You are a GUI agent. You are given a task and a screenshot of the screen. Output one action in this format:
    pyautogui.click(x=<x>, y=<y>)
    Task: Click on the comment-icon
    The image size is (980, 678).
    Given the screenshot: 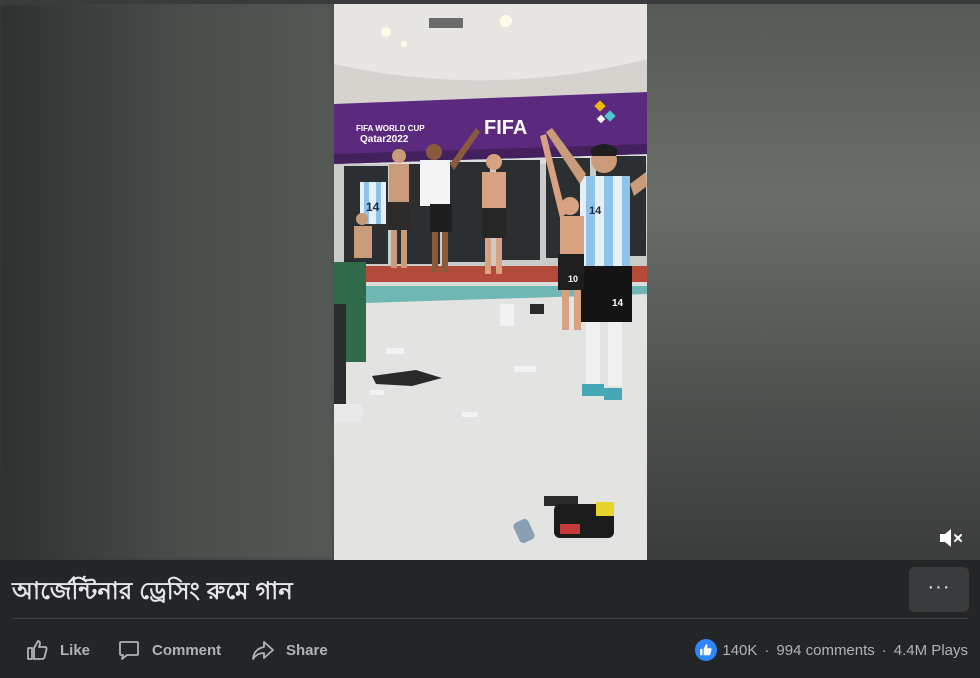 What is the action you would take?
    pyautogui.click(x=129, y=650)
    